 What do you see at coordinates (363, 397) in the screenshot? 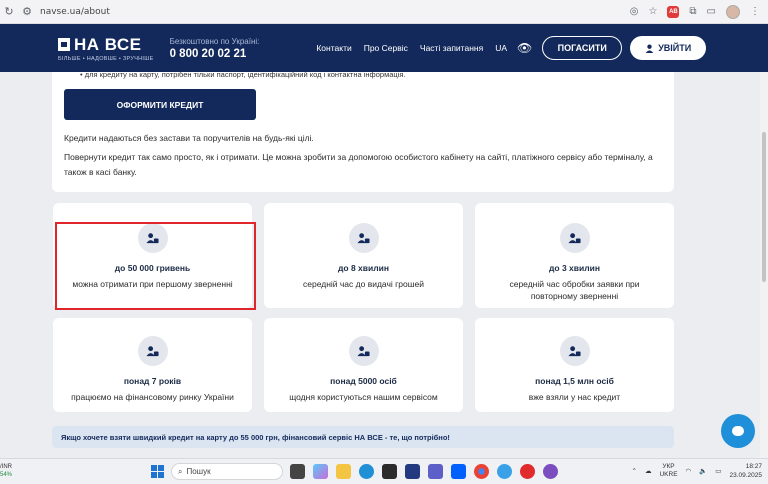
I see `stat-desc: щодня користуються нашим сервісом` at bounding box center [363, 397].